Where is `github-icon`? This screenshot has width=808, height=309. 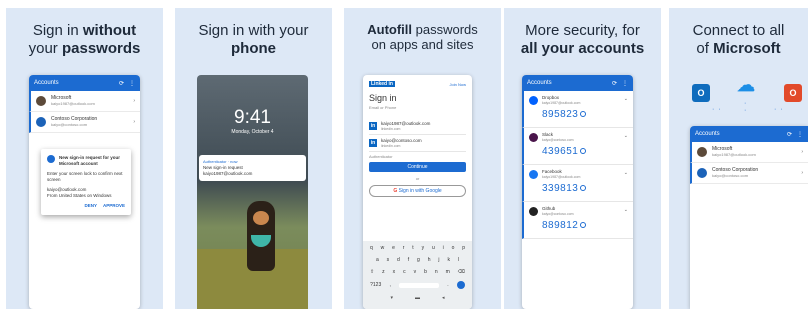
github-icon is located at coordinates (533, 211).